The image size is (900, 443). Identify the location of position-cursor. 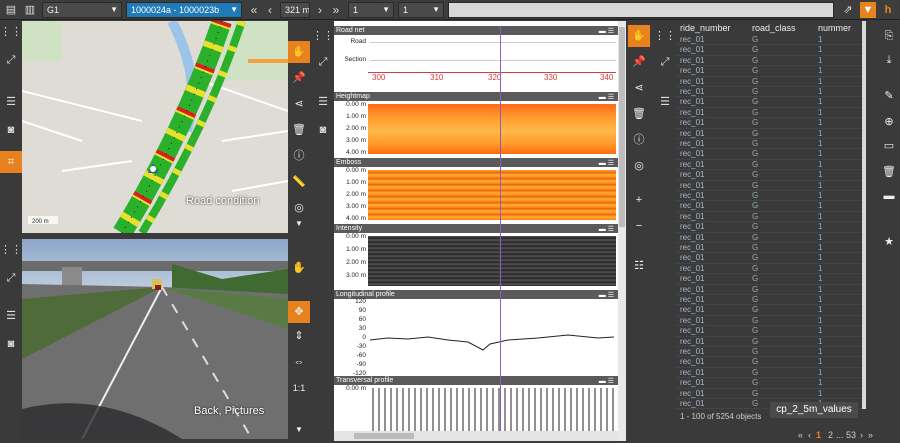
(500, 231).